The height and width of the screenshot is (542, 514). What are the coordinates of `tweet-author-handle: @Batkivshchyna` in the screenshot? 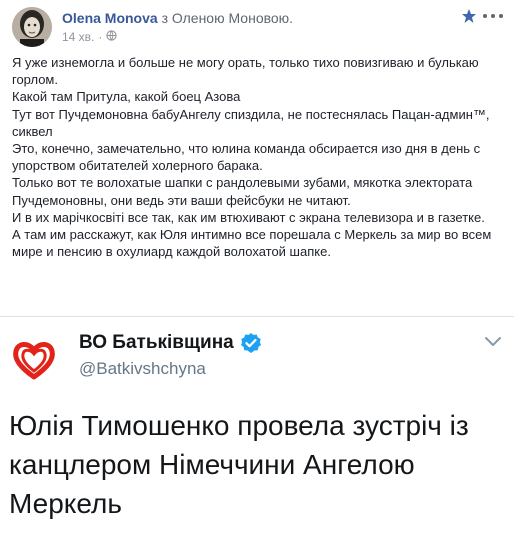 It's located at (142, 369).